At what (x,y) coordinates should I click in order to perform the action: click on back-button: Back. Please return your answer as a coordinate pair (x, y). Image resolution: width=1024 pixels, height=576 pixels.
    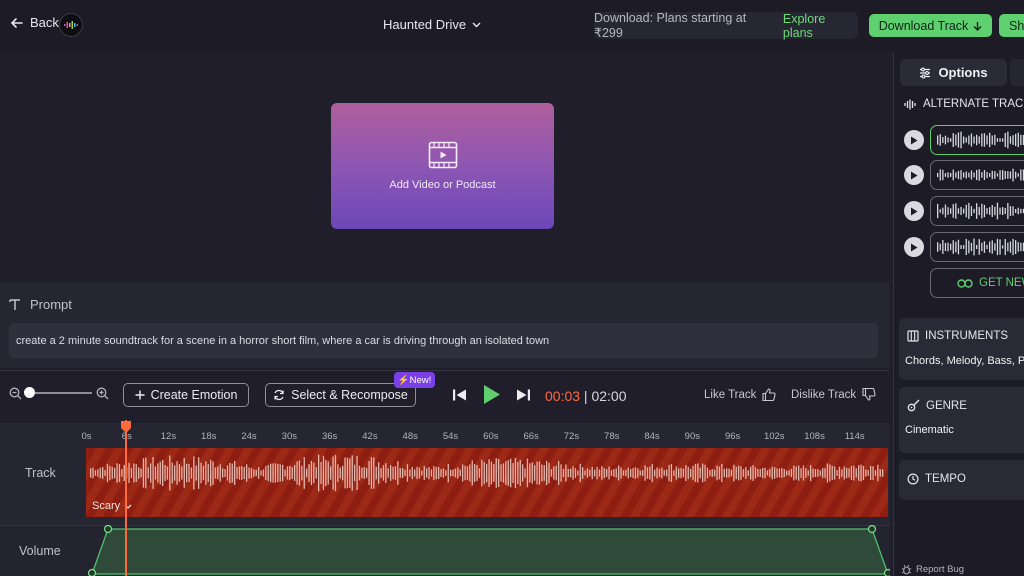
    Looking at the image, I should click on (34, 22).